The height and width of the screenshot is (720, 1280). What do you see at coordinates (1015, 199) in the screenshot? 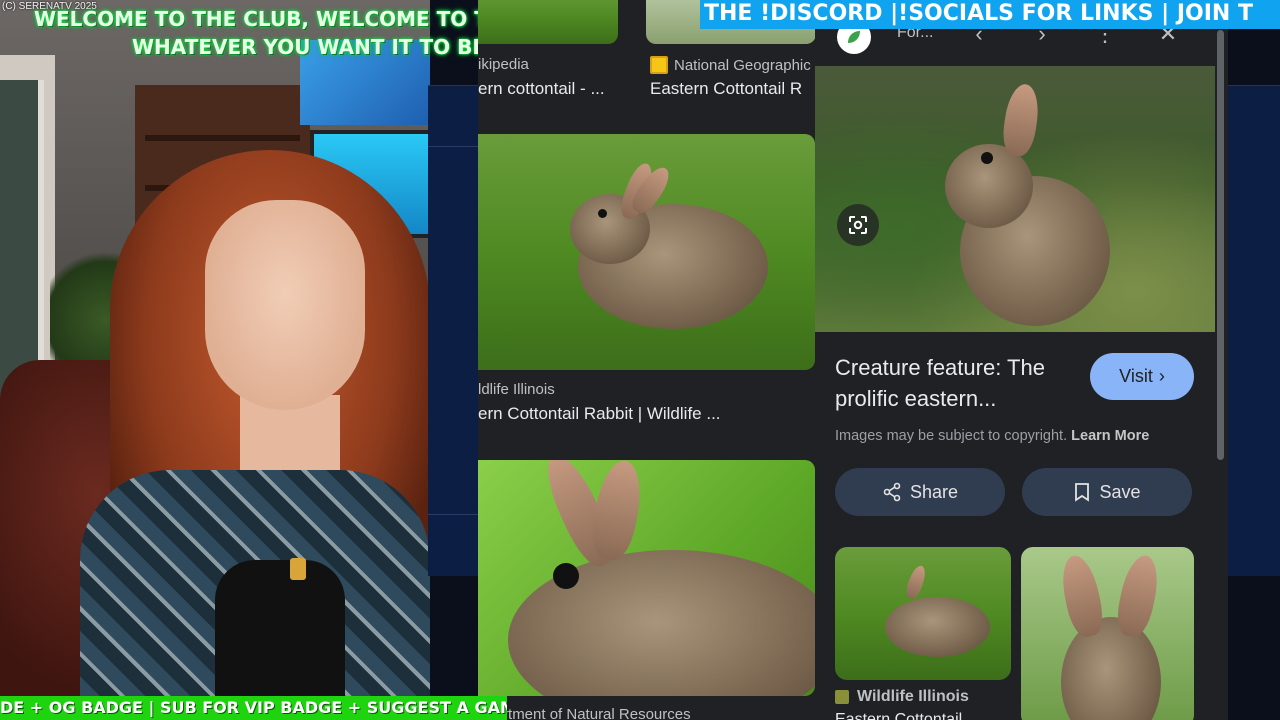
I see `main-image` at bounding box center [1015, 199].